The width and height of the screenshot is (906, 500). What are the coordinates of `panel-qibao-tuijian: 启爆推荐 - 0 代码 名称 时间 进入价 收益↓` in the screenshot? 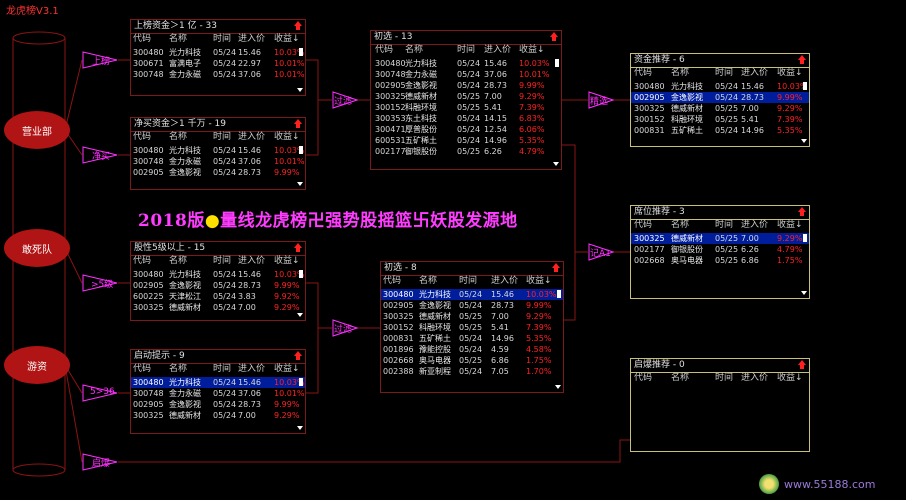 It's located at (720, 405).